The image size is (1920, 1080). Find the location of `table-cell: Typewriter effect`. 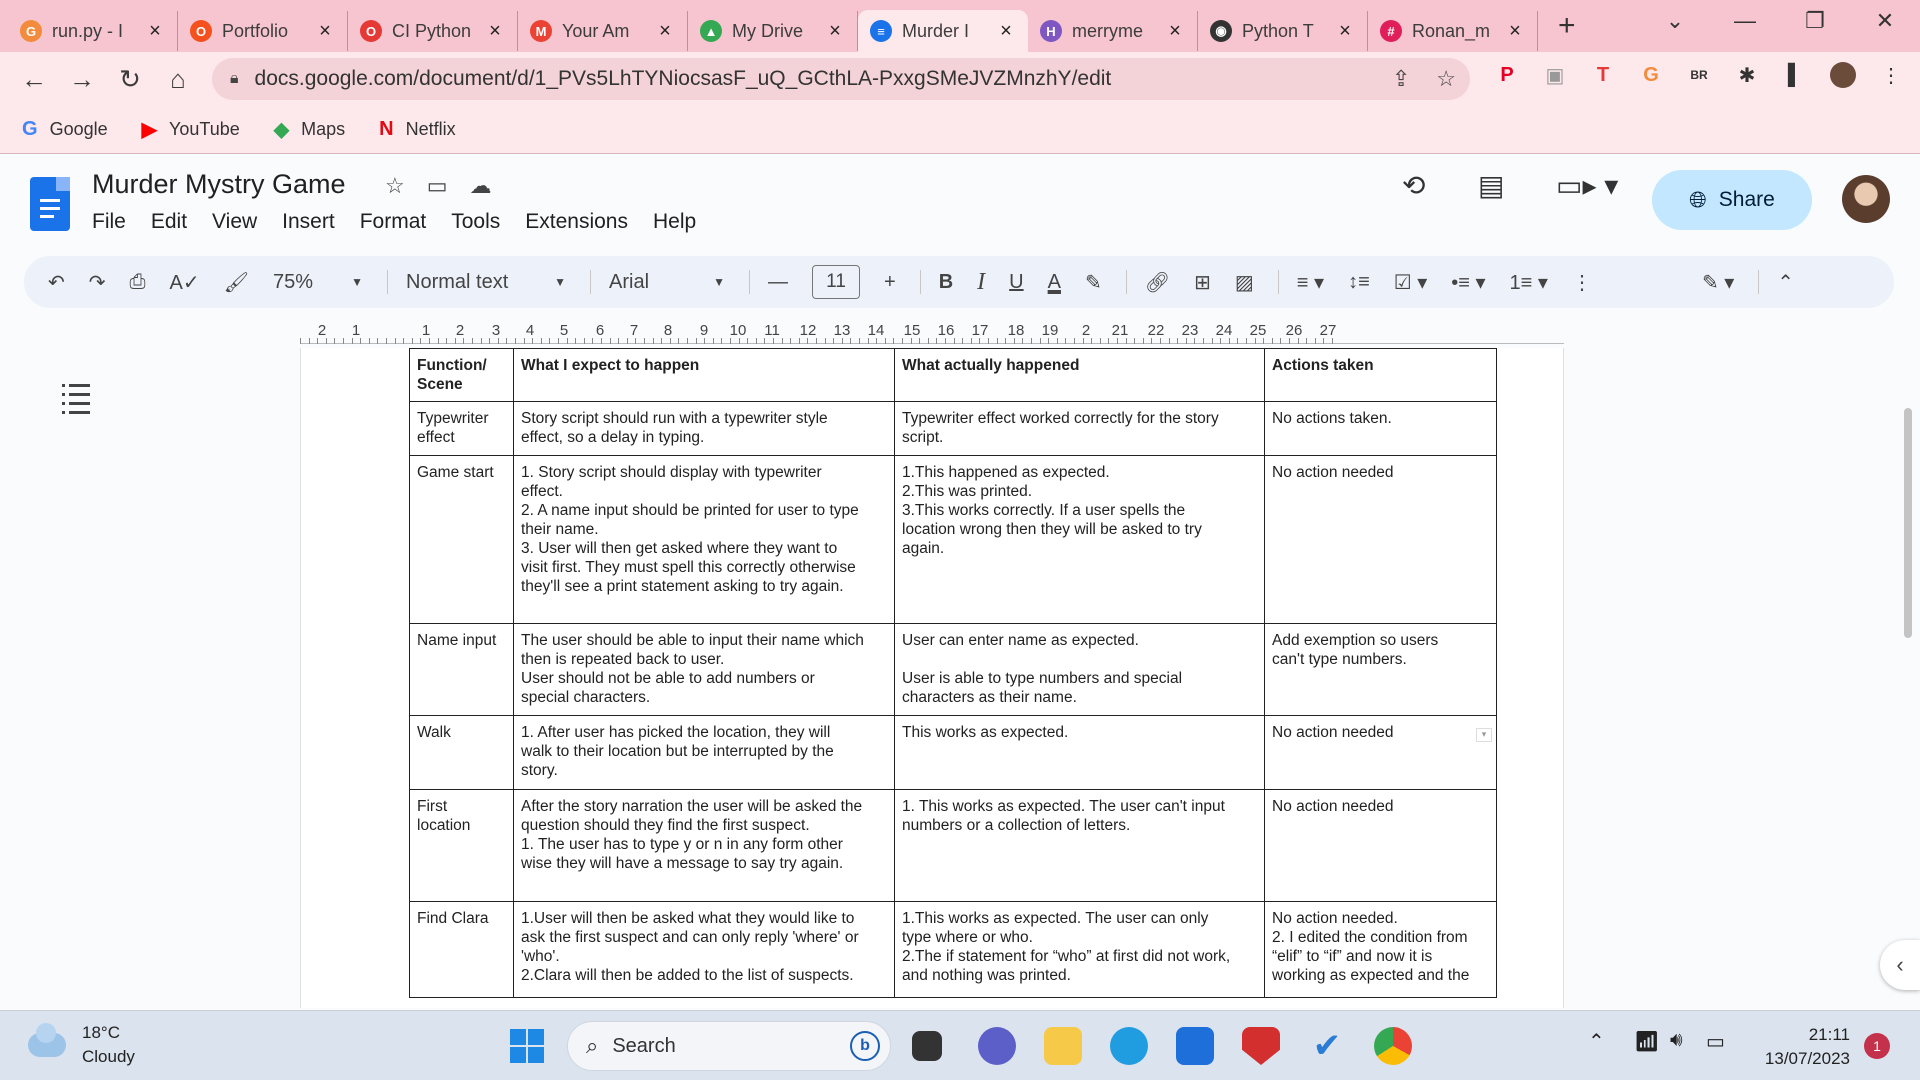

table-cell: Typewriter effect is located at coordinates (461, 428).